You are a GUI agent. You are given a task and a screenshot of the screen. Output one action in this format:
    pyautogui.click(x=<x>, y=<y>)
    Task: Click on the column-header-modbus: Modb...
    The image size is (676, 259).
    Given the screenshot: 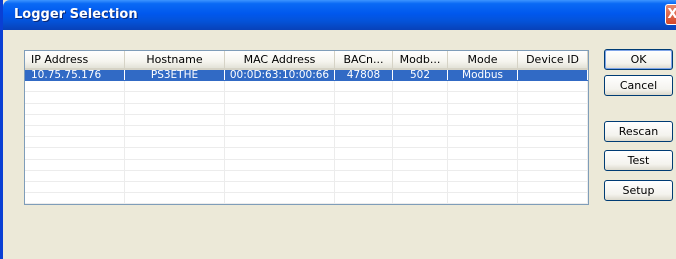 What is the action you would take?
    pyautogui.click(x=420, y=59)
    